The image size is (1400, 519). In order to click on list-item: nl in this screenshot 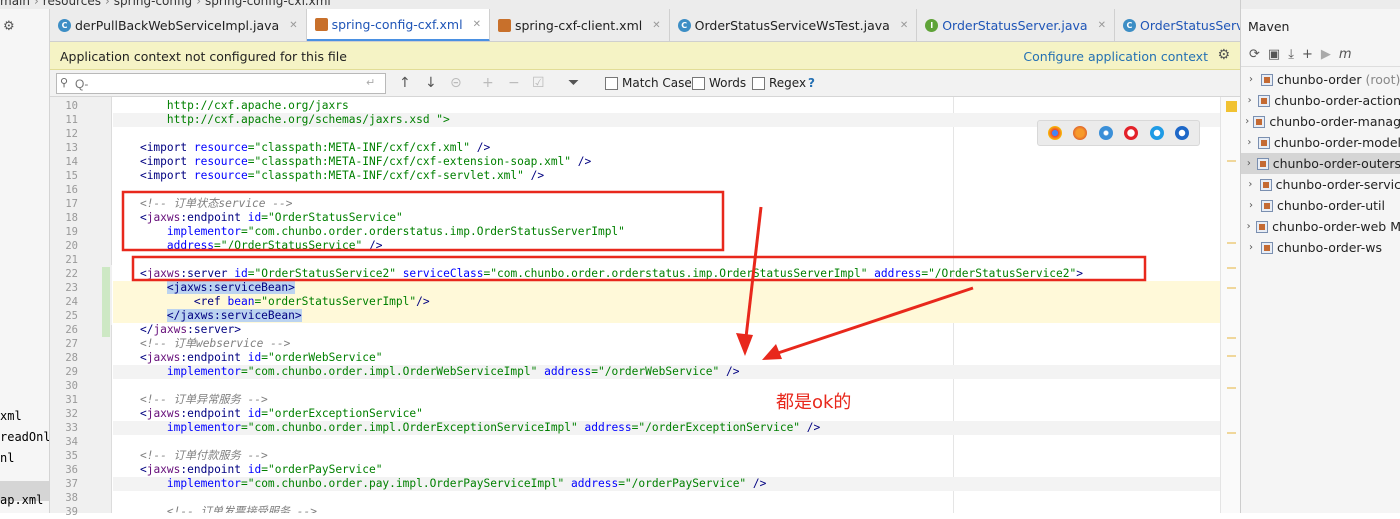, I will do `click(24, 458)`.